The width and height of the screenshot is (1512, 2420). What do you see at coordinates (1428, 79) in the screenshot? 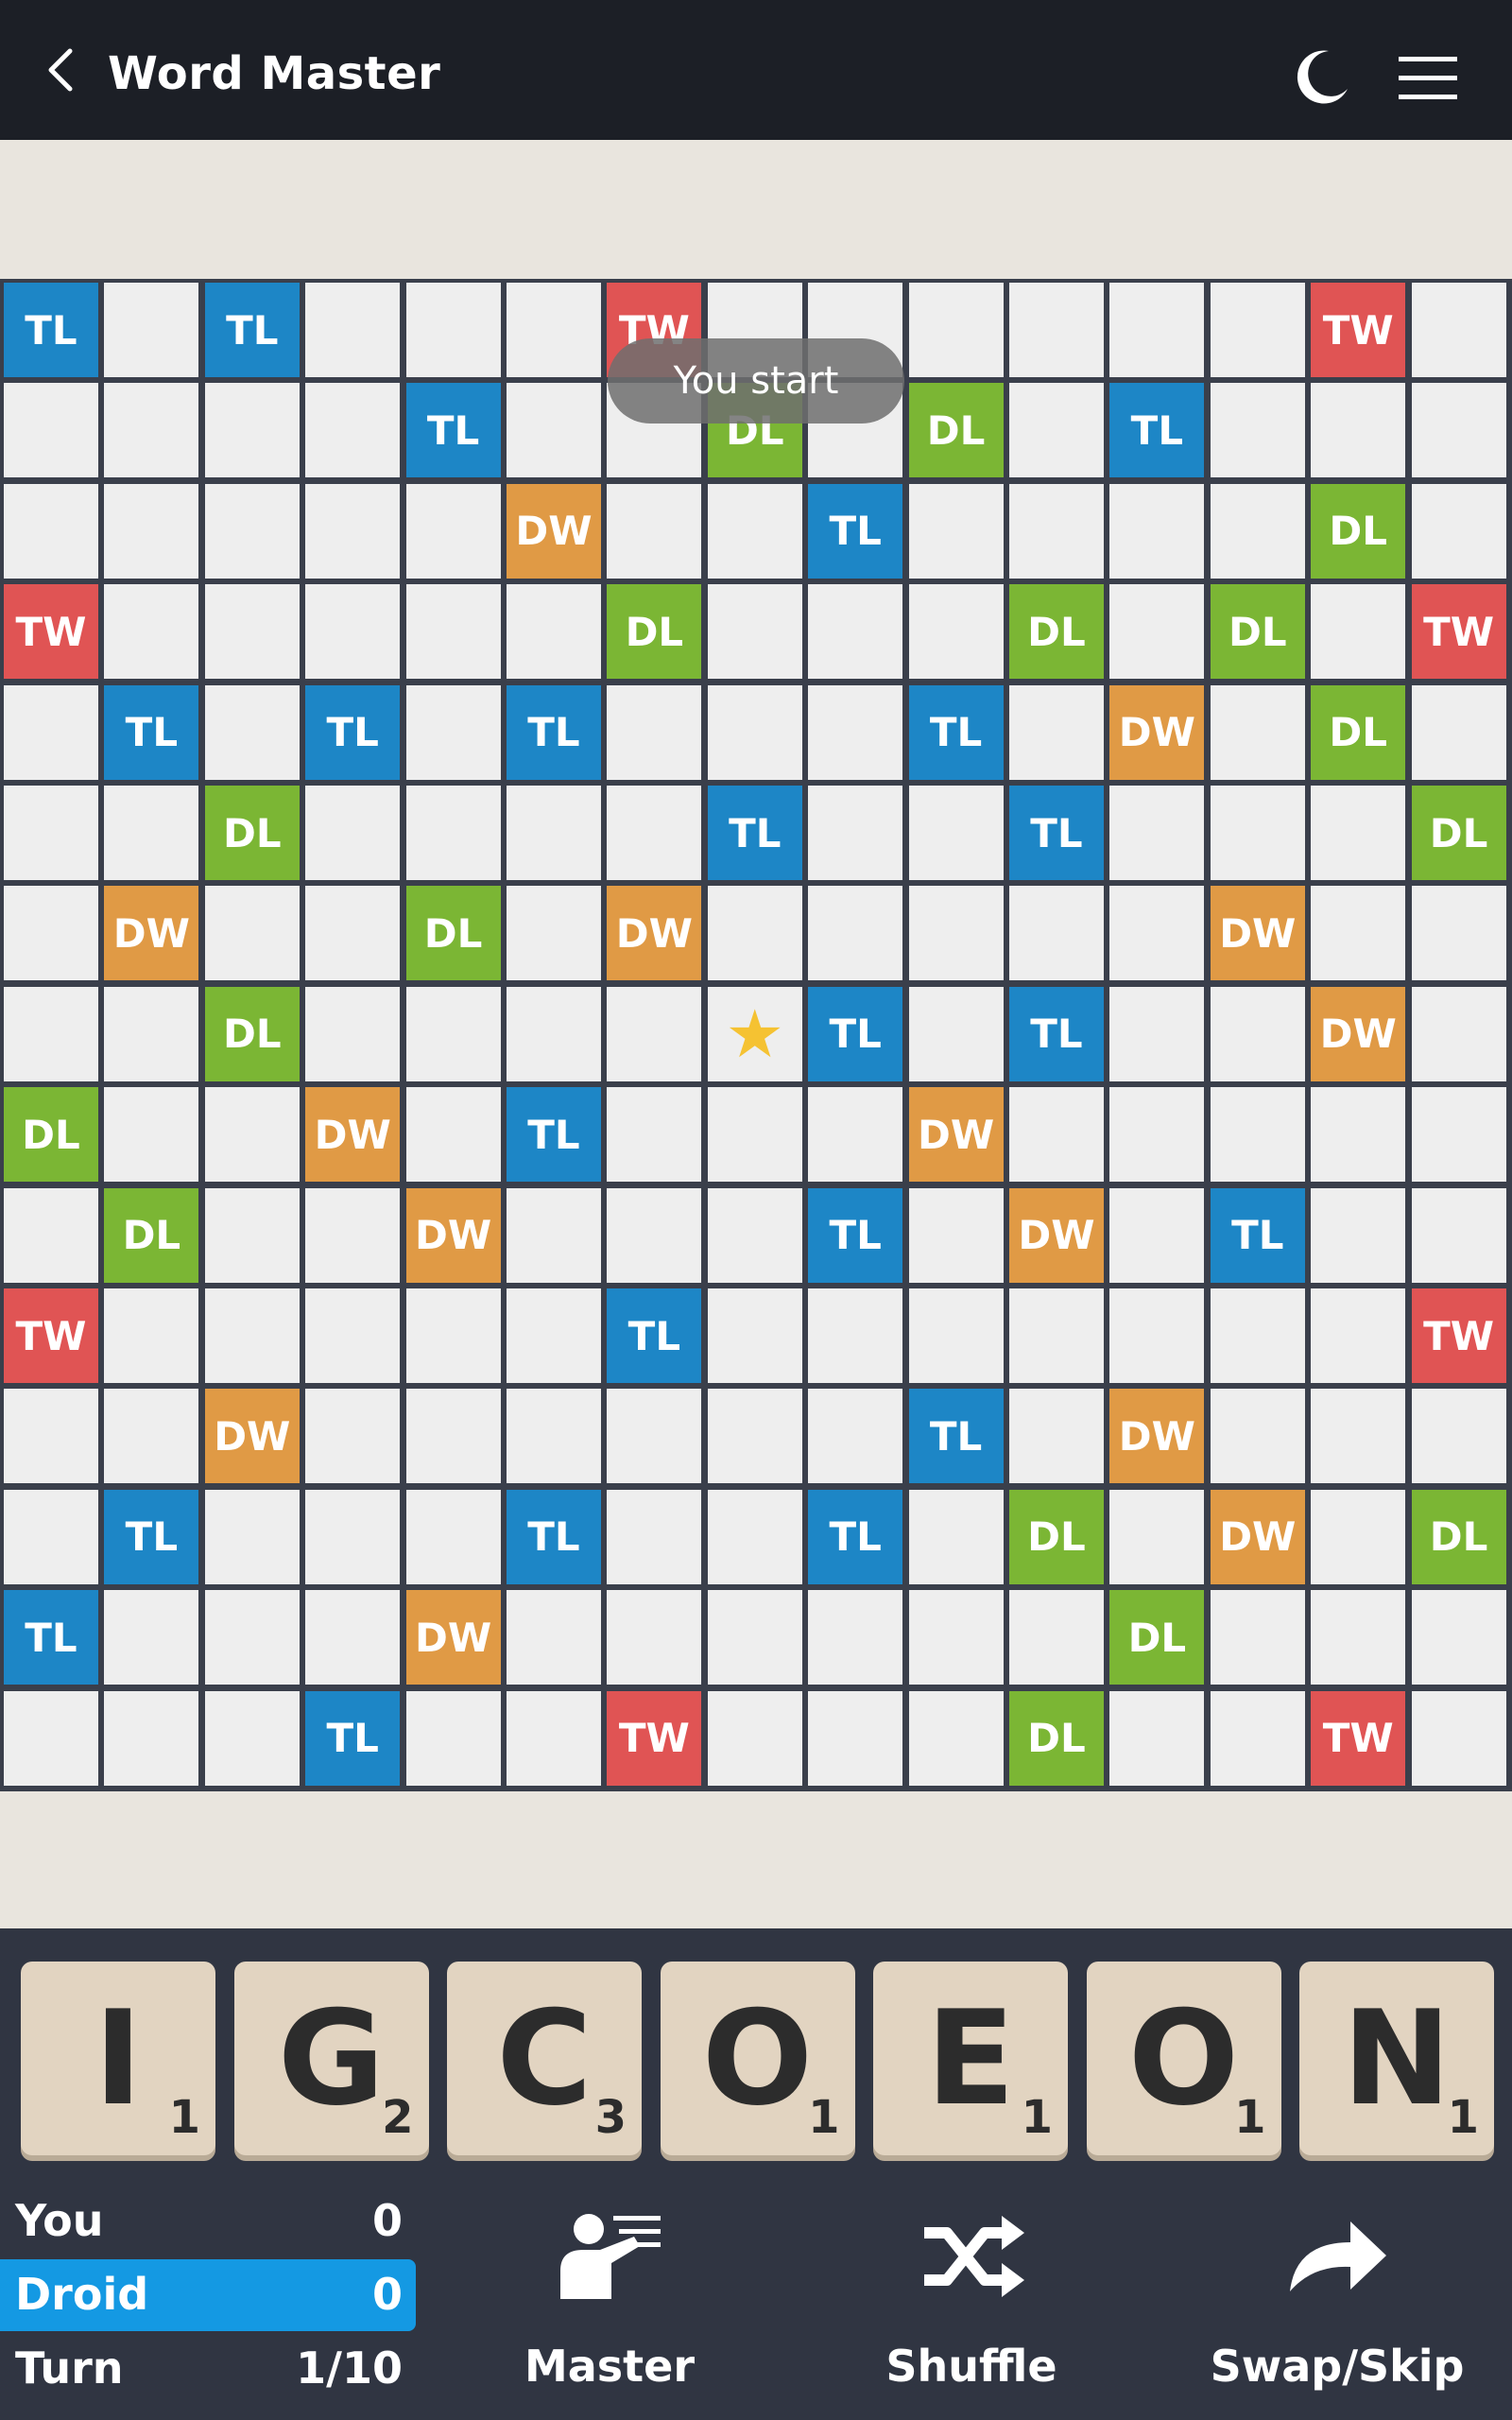
I see `hamburger-menu-icon` at bounding box center [1428, 79].